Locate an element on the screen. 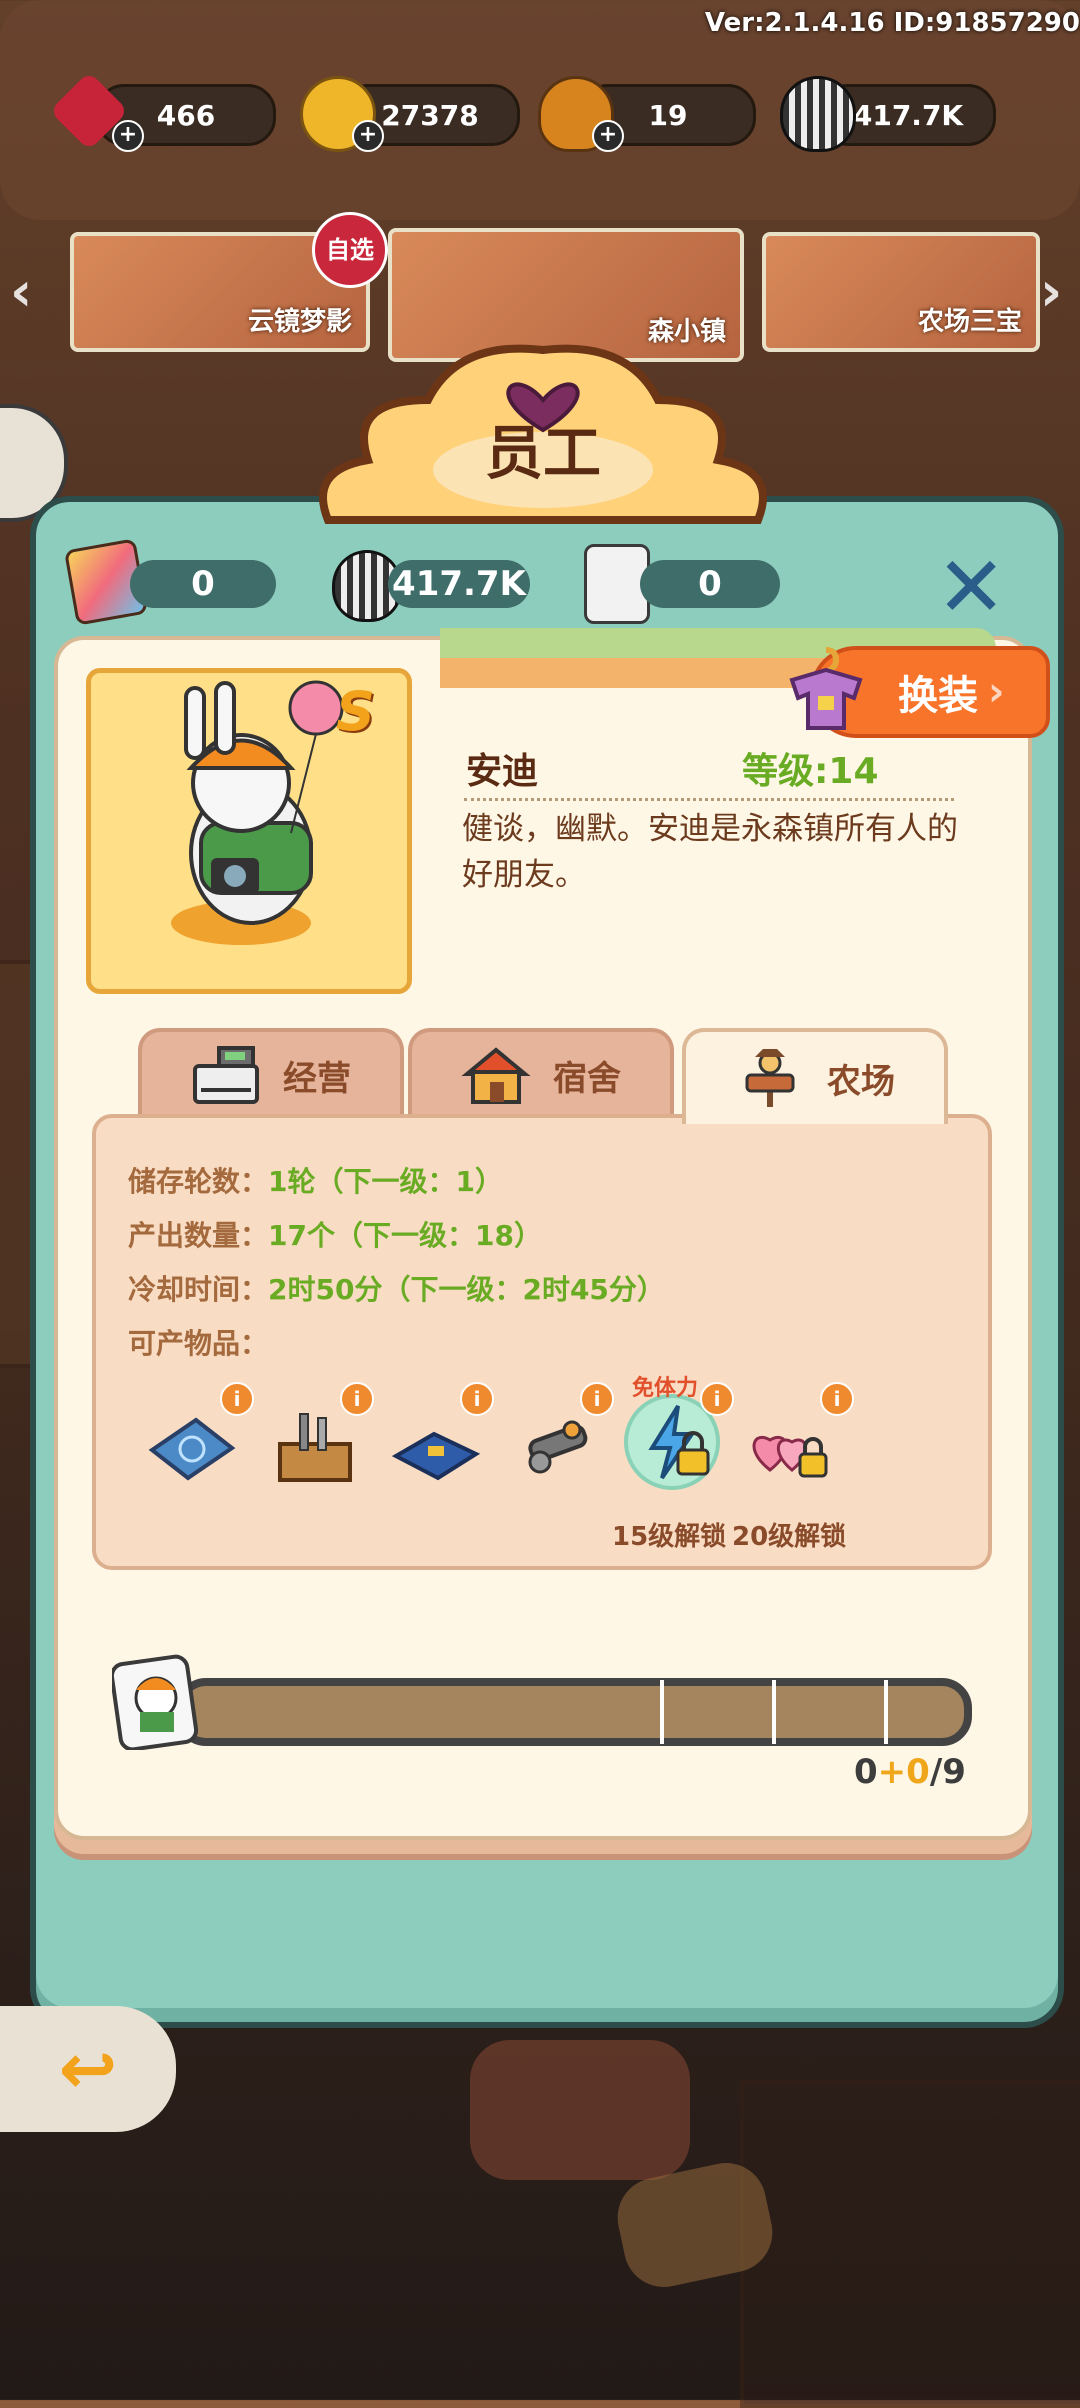 The width and height of the screenshot is (1080, 2408). cash-register-icon is located at coordinates (226, 1075).